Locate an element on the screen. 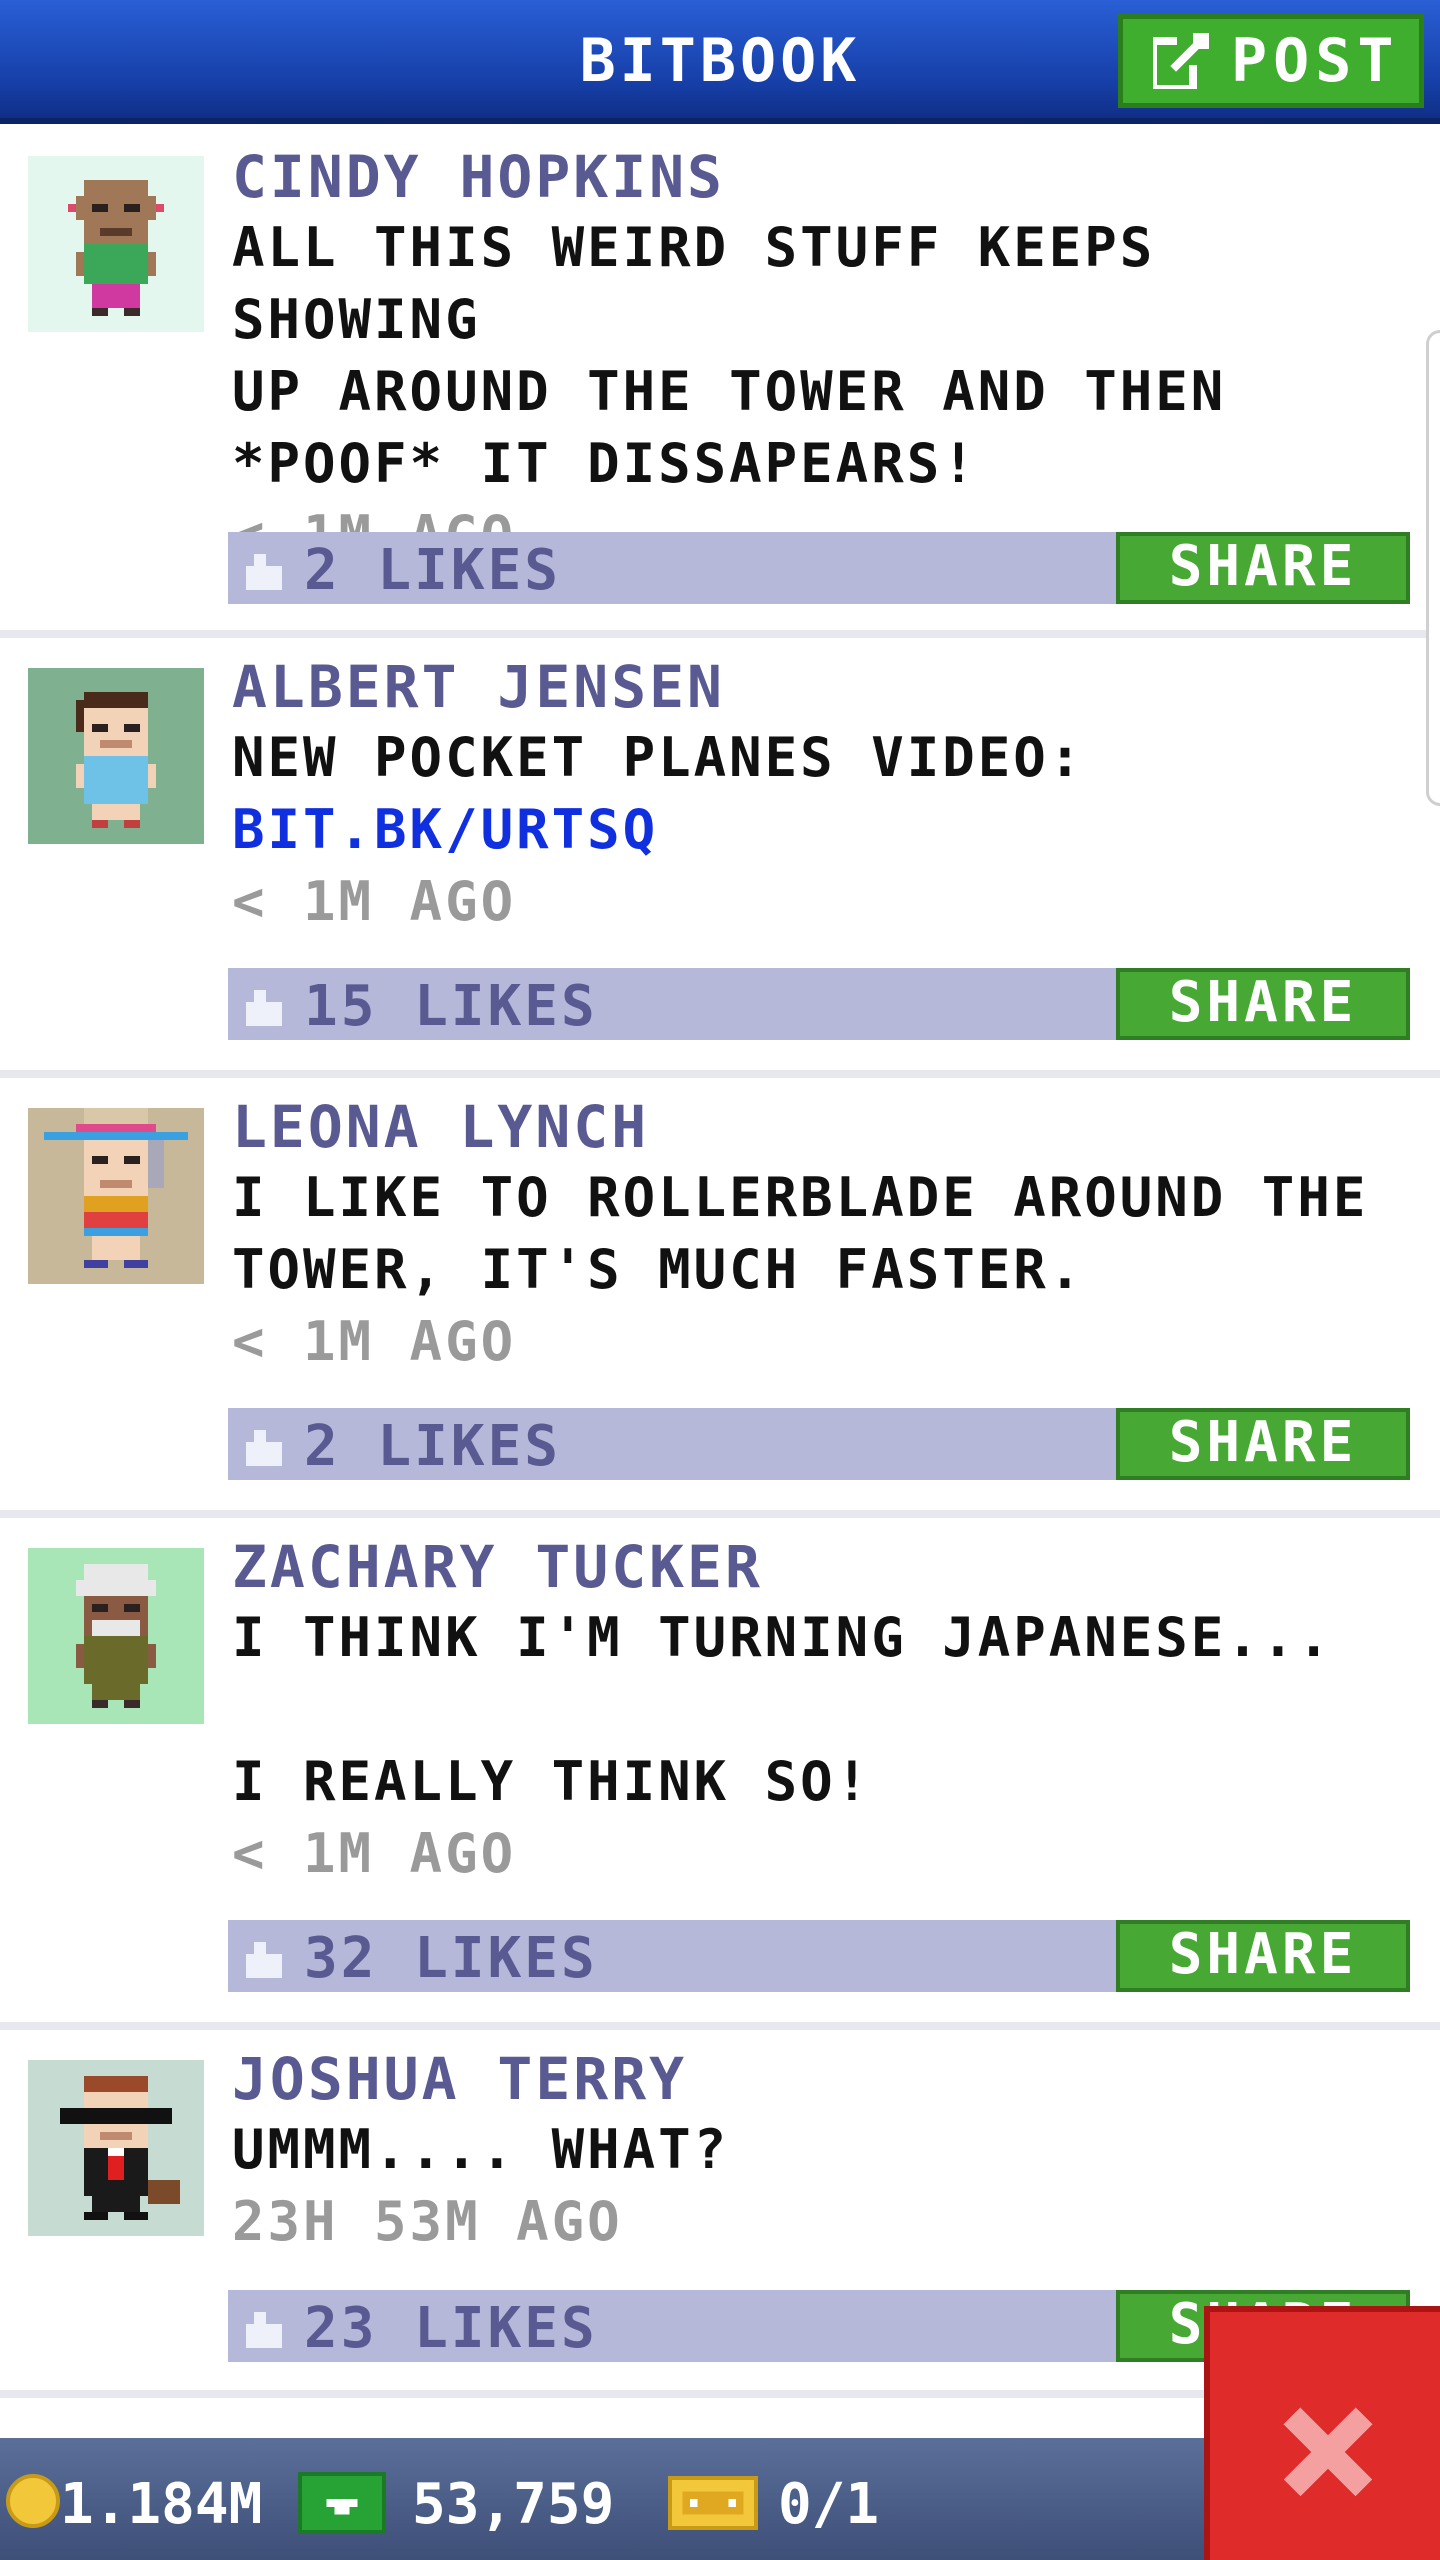  scrollbar is located at coordinates (1433, 568).